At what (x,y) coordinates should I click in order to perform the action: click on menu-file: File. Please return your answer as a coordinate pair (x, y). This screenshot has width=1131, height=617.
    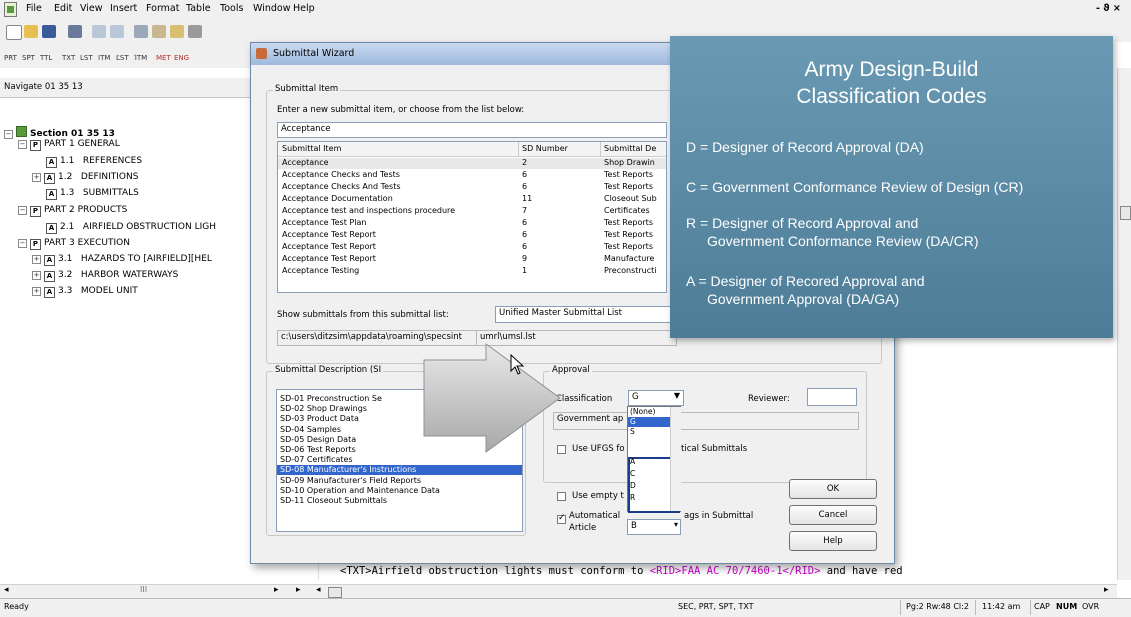
    Looking at the image, I should click on (34, 8).